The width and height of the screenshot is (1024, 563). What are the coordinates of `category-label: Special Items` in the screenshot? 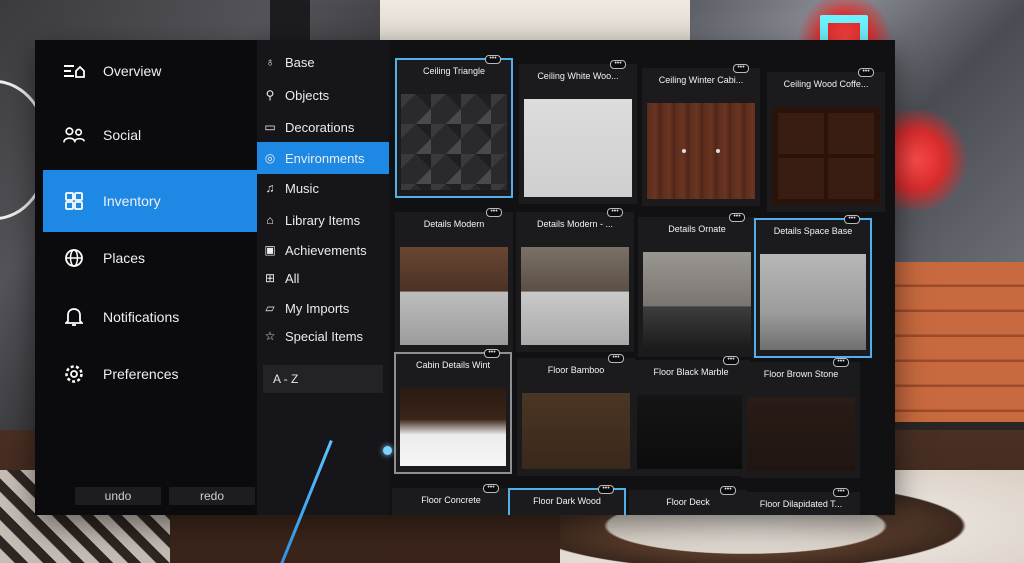 It's located at (324, 336).